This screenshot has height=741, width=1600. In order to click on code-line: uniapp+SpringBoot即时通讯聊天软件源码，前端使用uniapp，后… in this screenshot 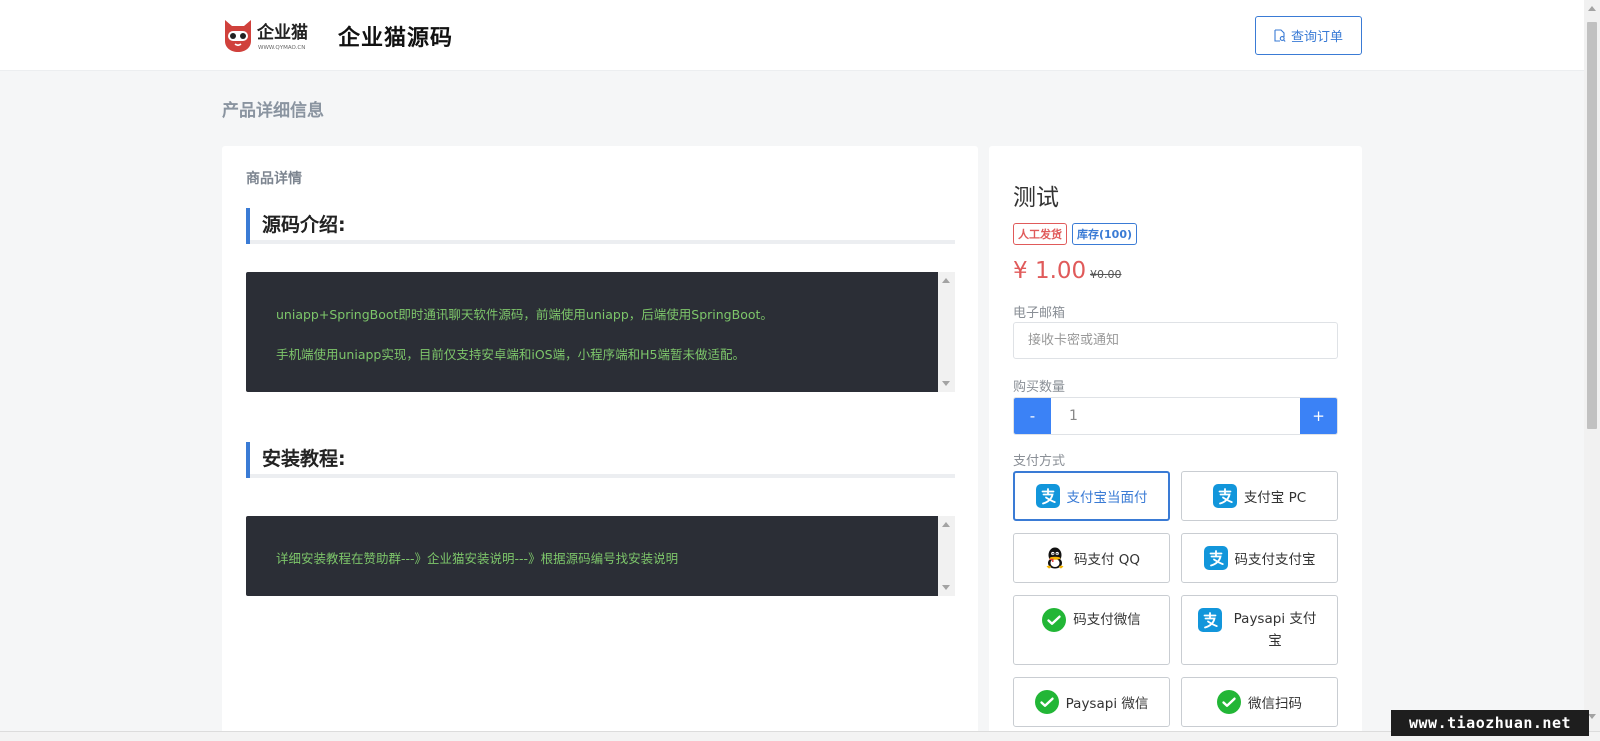, I will do `click(524, 314)`.